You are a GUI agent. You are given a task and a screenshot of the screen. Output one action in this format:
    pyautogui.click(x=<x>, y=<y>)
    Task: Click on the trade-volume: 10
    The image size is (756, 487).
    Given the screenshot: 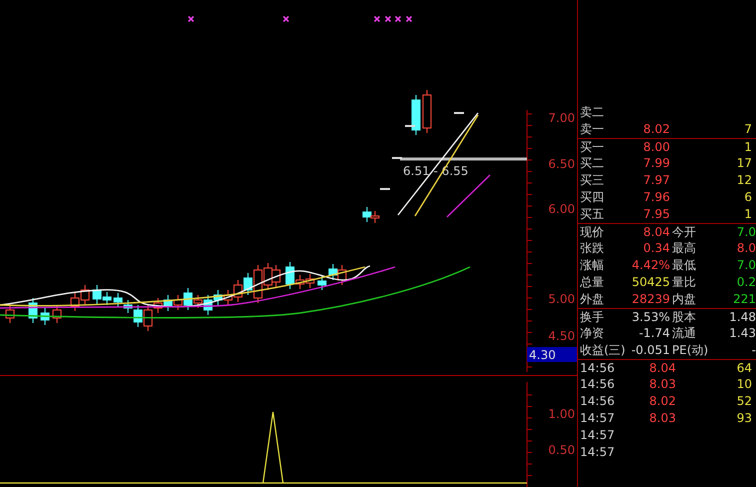 What is the action you would take?
    pyautogui.click(x=744, y=384)
    